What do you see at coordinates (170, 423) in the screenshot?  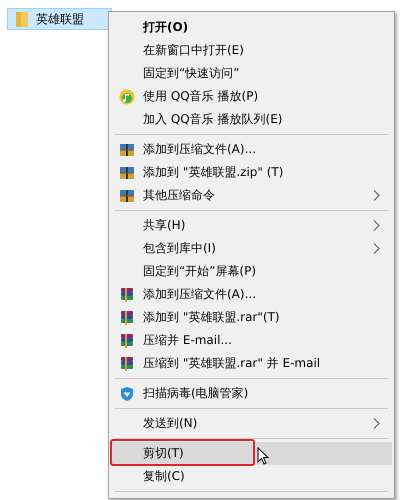 I see `menu-item-label: 发送到(N)` at bounding box center [170, 423].